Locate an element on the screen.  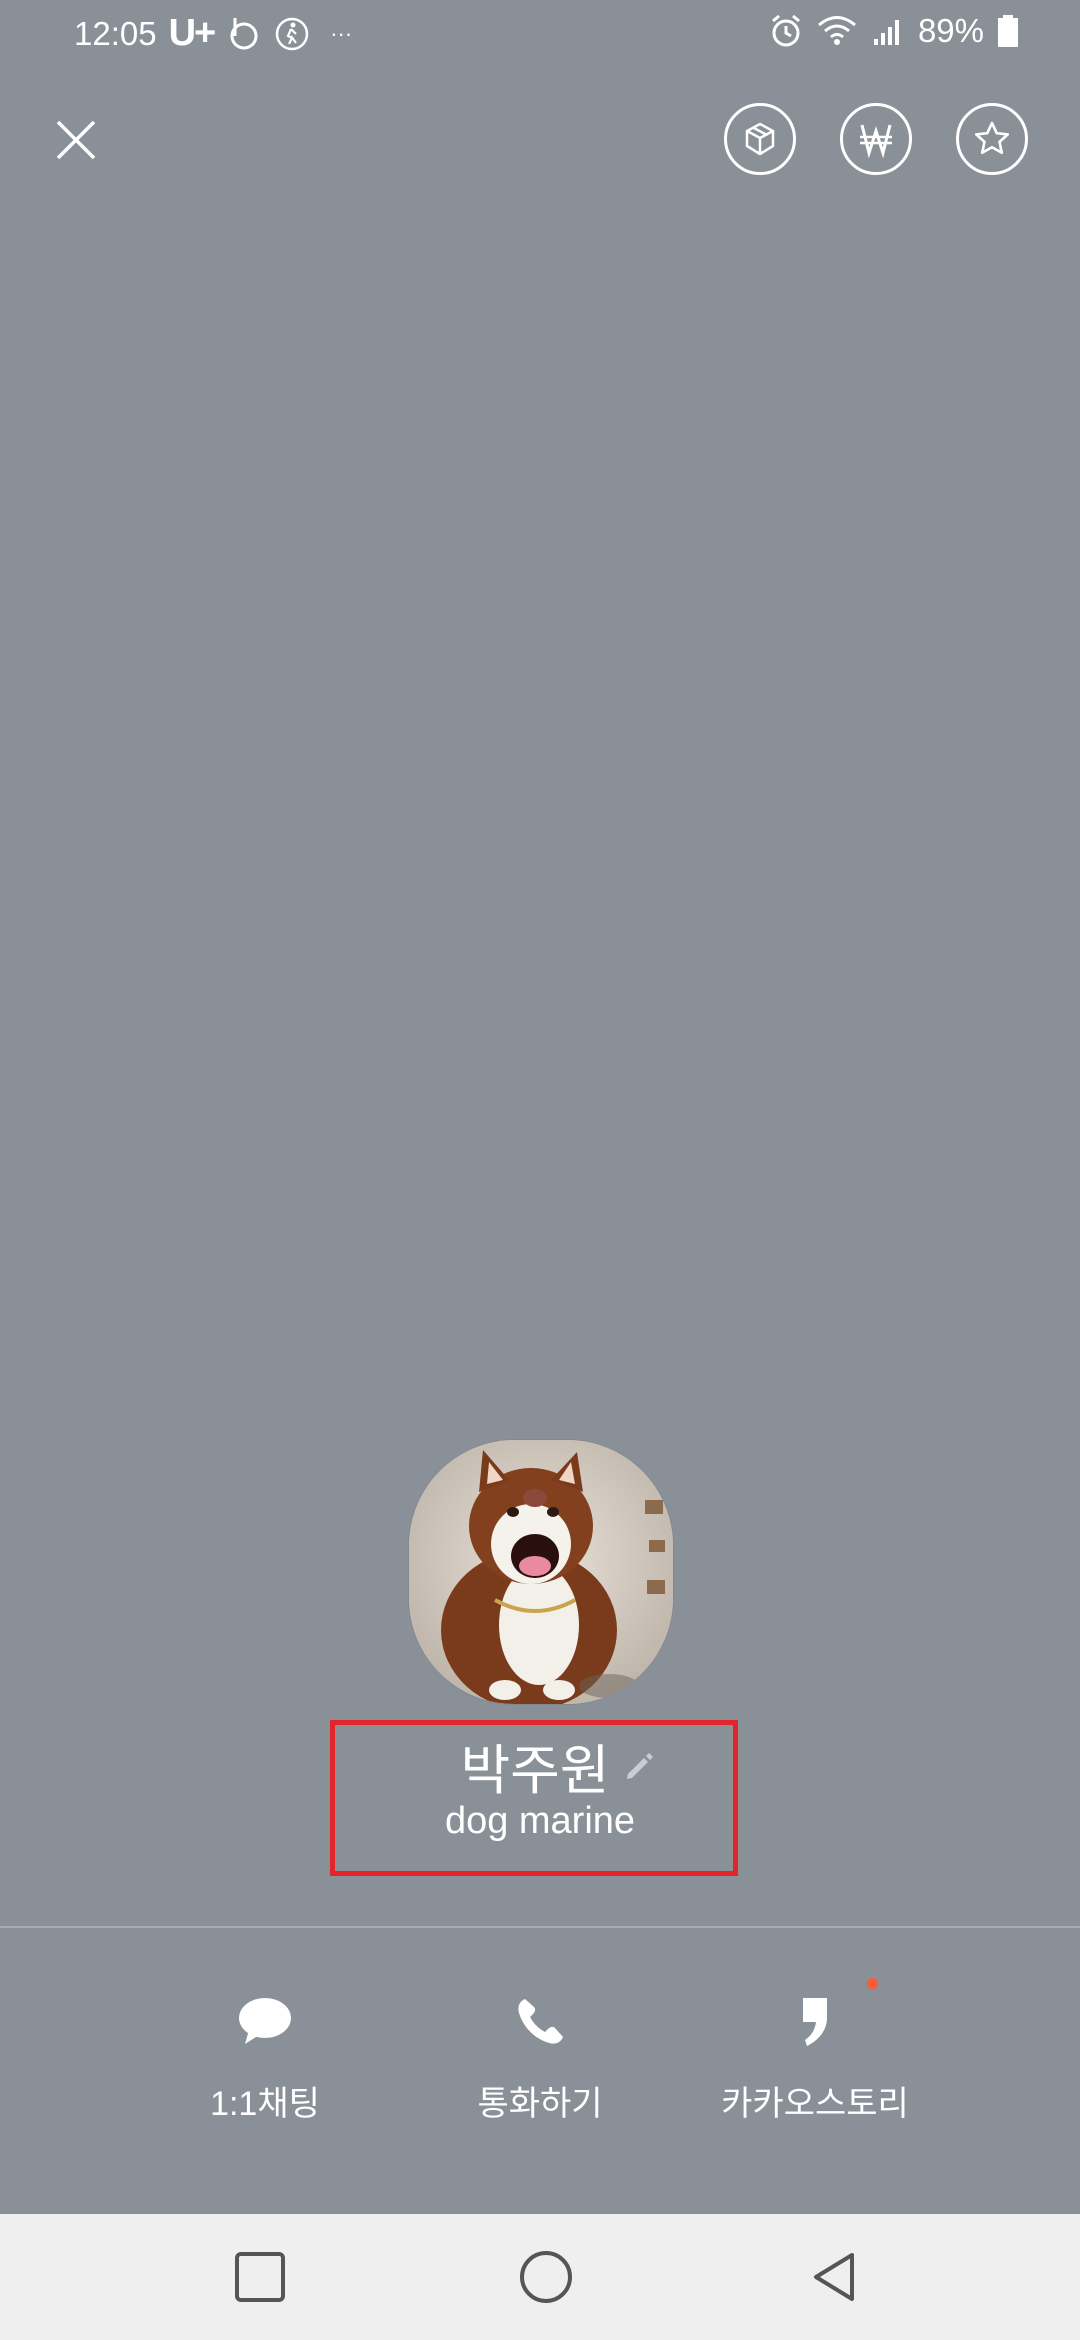
close-icon is located at coordinates (76, 140).